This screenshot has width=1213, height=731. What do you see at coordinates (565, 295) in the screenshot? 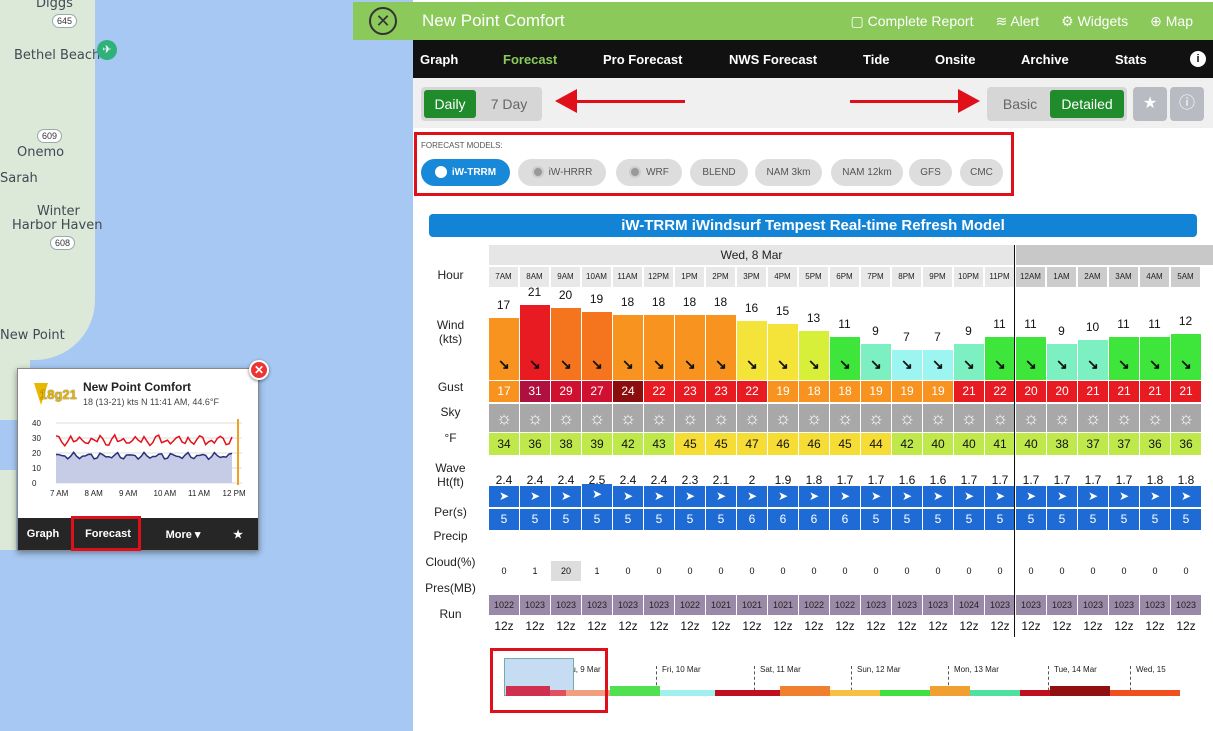
I see `wind-value: 20` at bounding box center [565, 295].